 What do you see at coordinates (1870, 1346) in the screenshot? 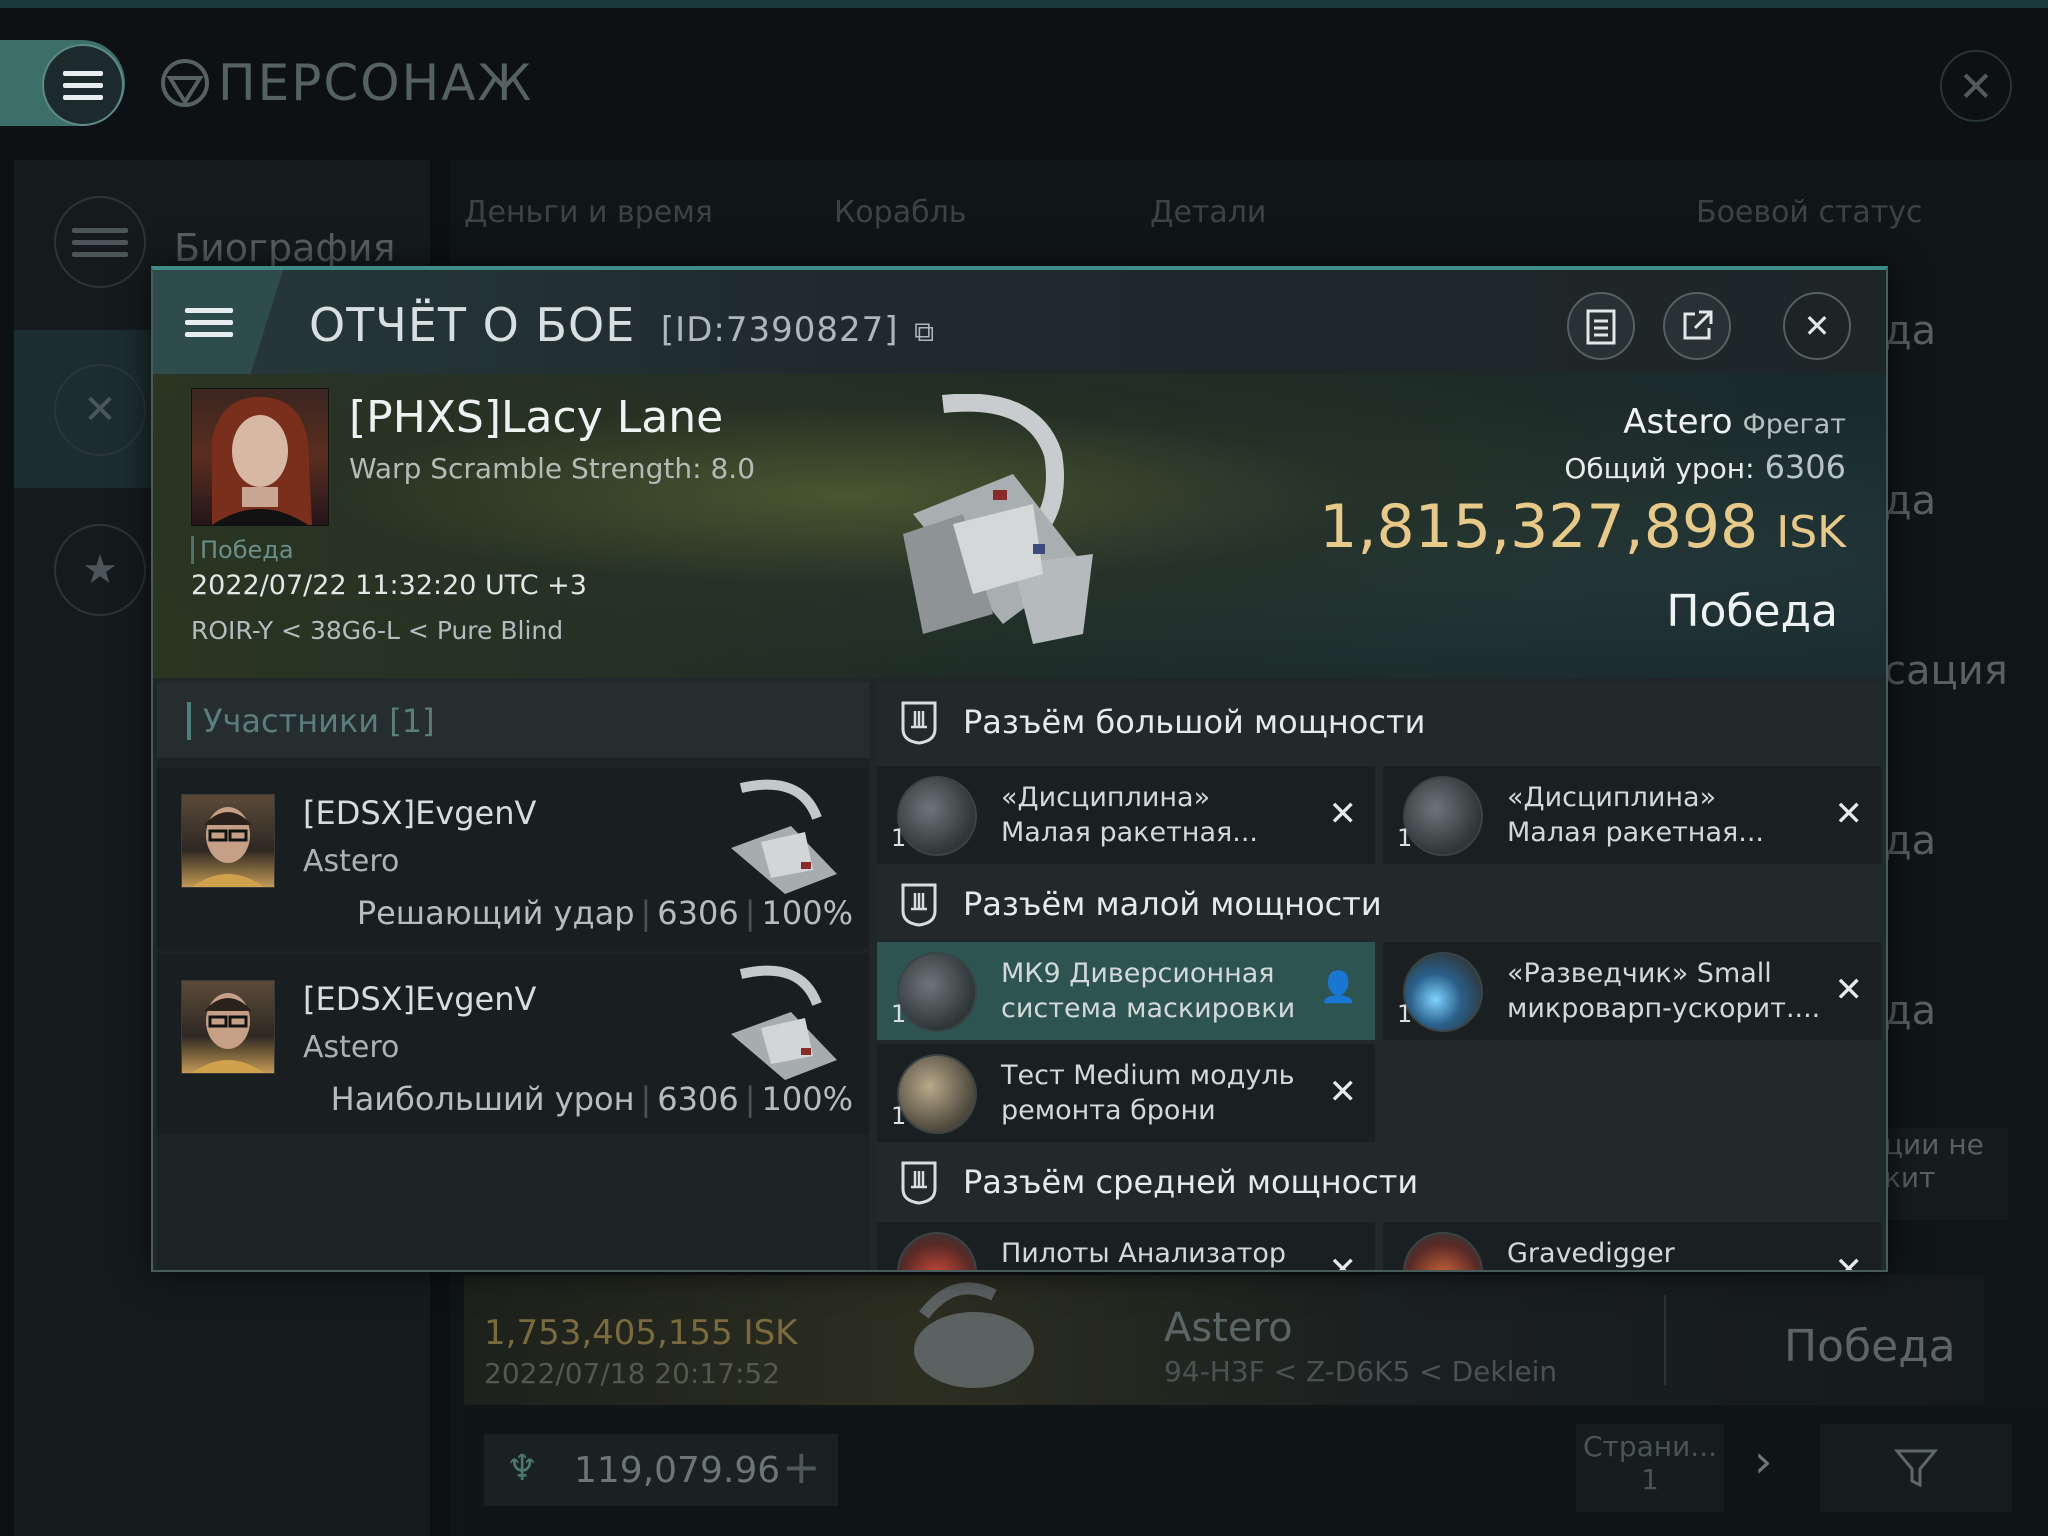
I see `row-result: Победа` at bounding box center [1870, 1346].